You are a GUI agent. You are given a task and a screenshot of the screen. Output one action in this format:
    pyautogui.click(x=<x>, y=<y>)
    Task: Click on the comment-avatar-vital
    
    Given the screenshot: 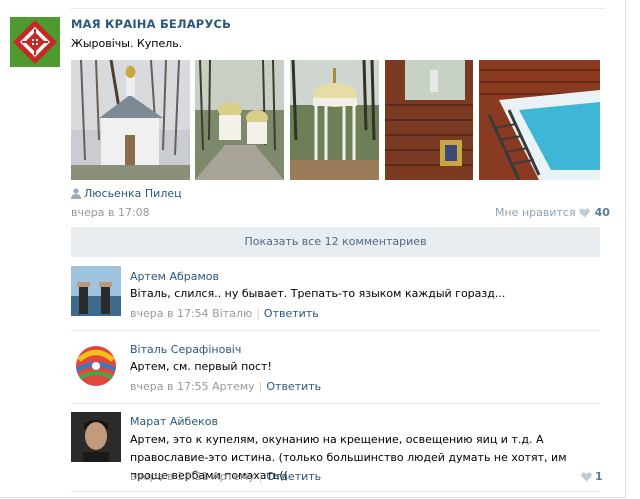 What is the action you would take?
    pyautogui.click(x=96, y=365)
    